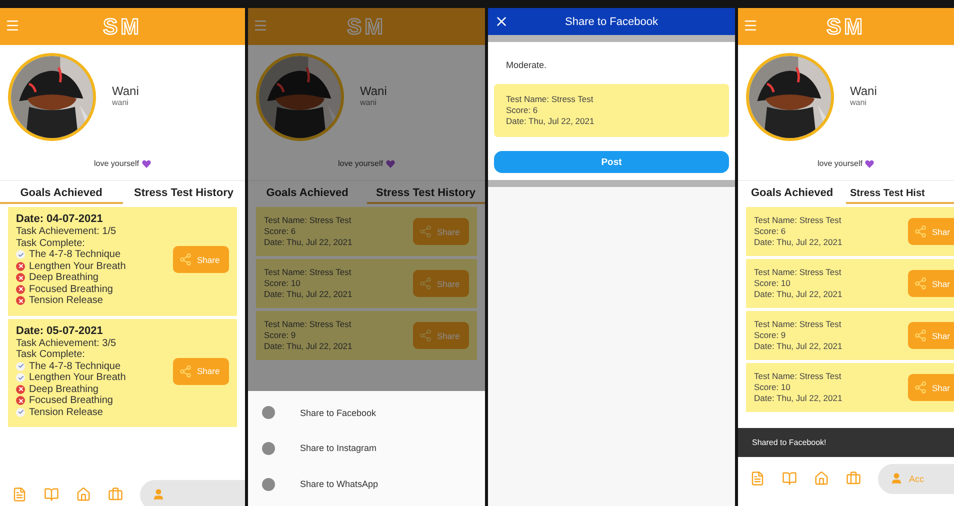 Image resolution: width=954 pixels, height=506 pixels. I want to click on share-option: Share to Instagram, so click(366, 448).